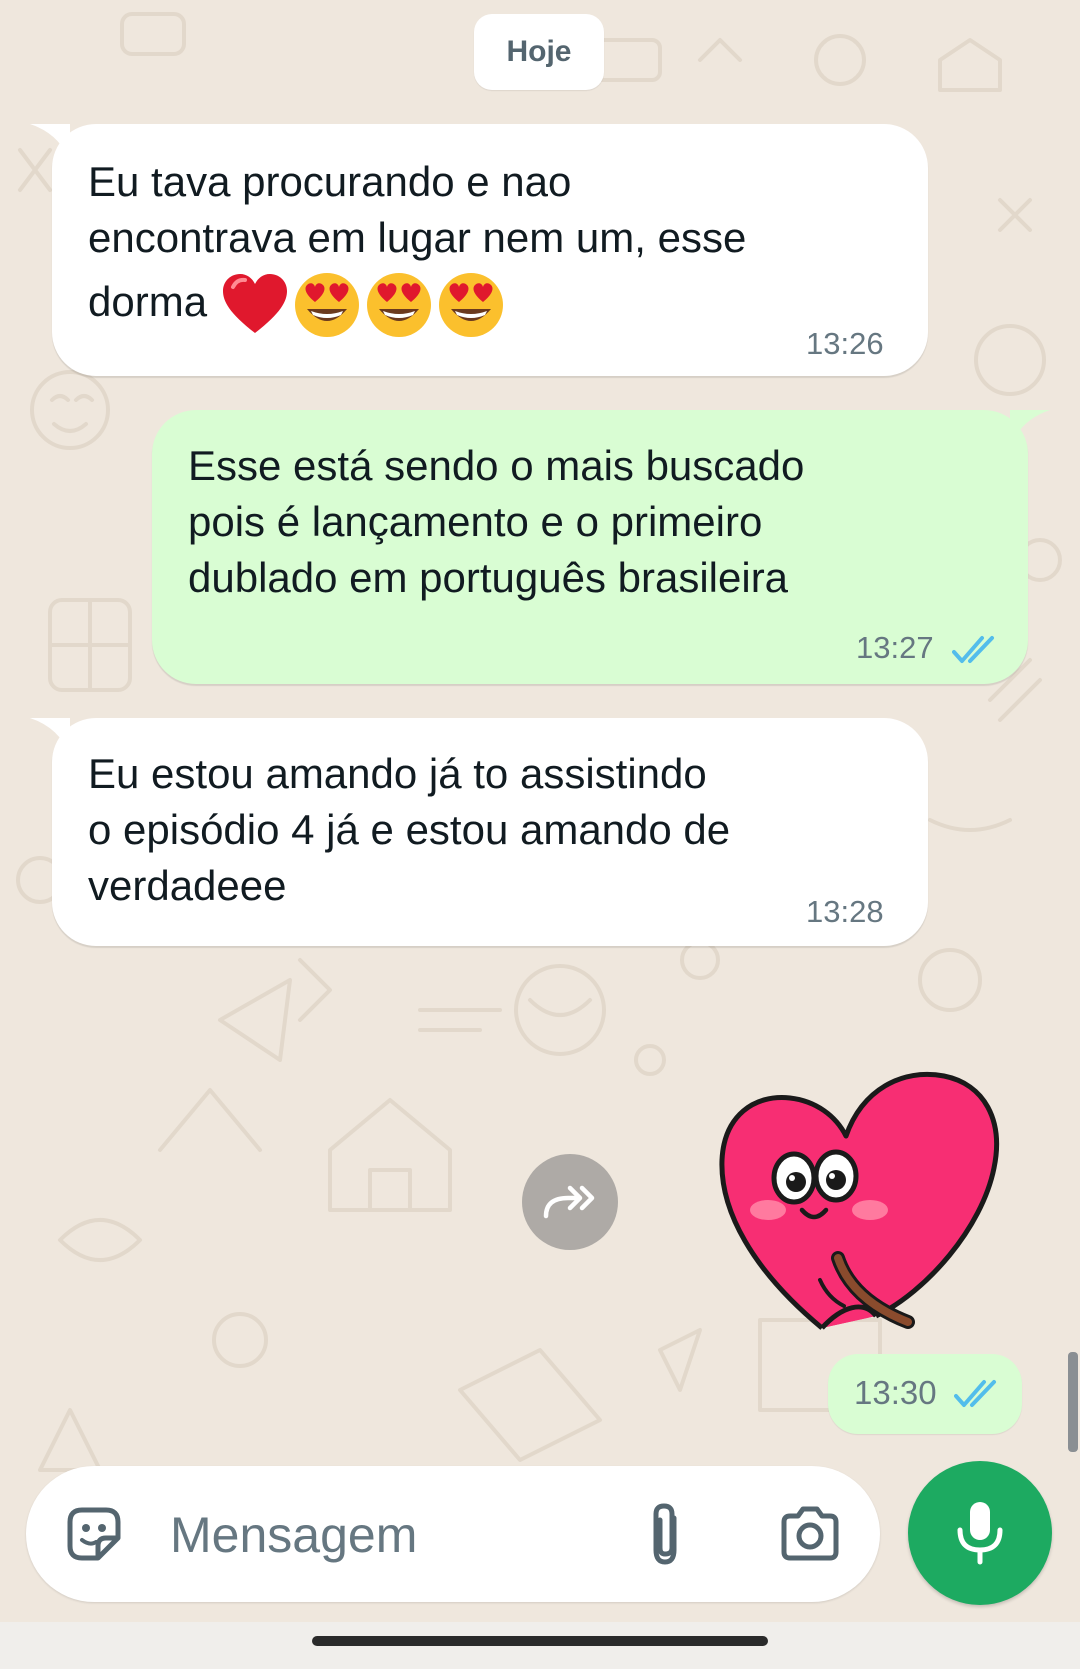 This screenshot has height=1669, width=1080. Describe the element at coordinates (539, 52) in the screenshot. I see `date-separator: Hoje` at that location.